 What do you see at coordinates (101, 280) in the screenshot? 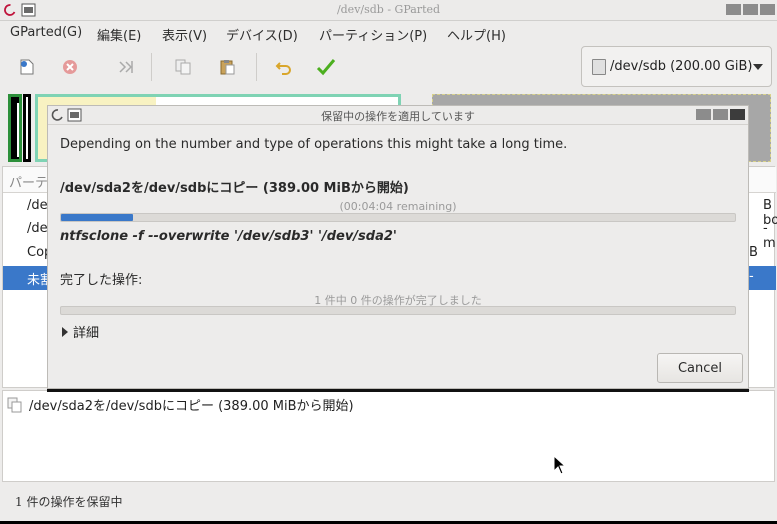
I see `completed-operations-label: 完了した操作:` at bounding box center [101, 280].